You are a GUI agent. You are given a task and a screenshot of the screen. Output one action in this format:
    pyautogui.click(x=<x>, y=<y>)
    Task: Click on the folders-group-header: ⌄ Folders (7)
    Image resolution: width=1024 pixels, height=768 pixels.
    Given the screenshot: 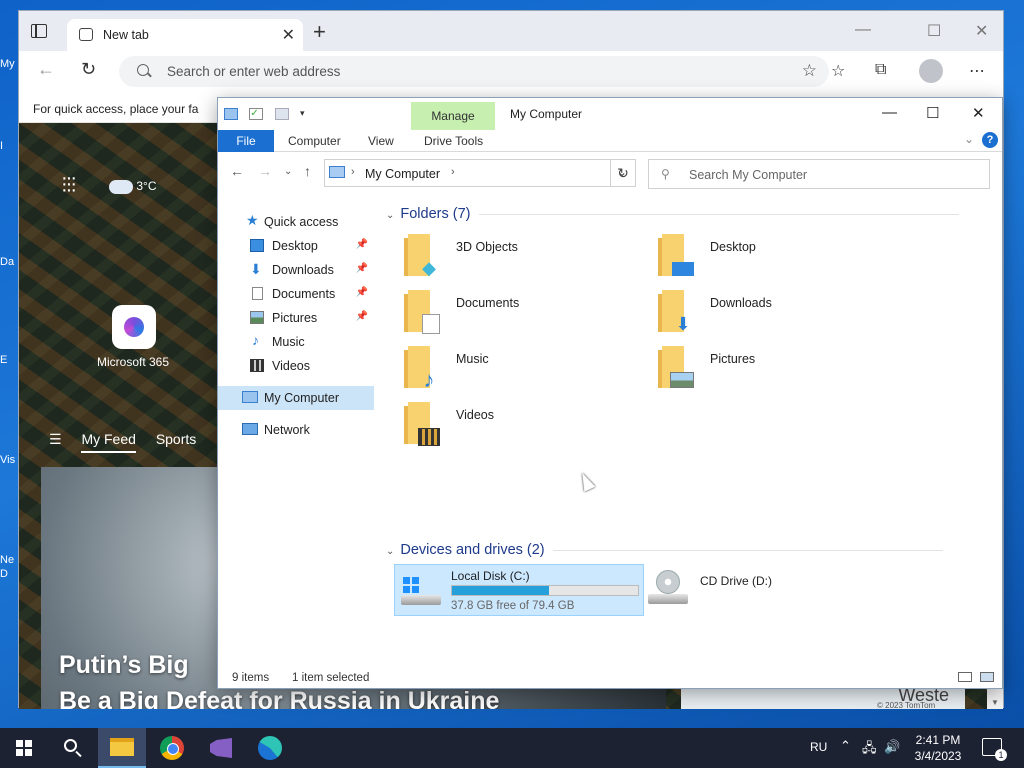 What is the action you would take?
    pyautogui.click(x=672, y=214)
    